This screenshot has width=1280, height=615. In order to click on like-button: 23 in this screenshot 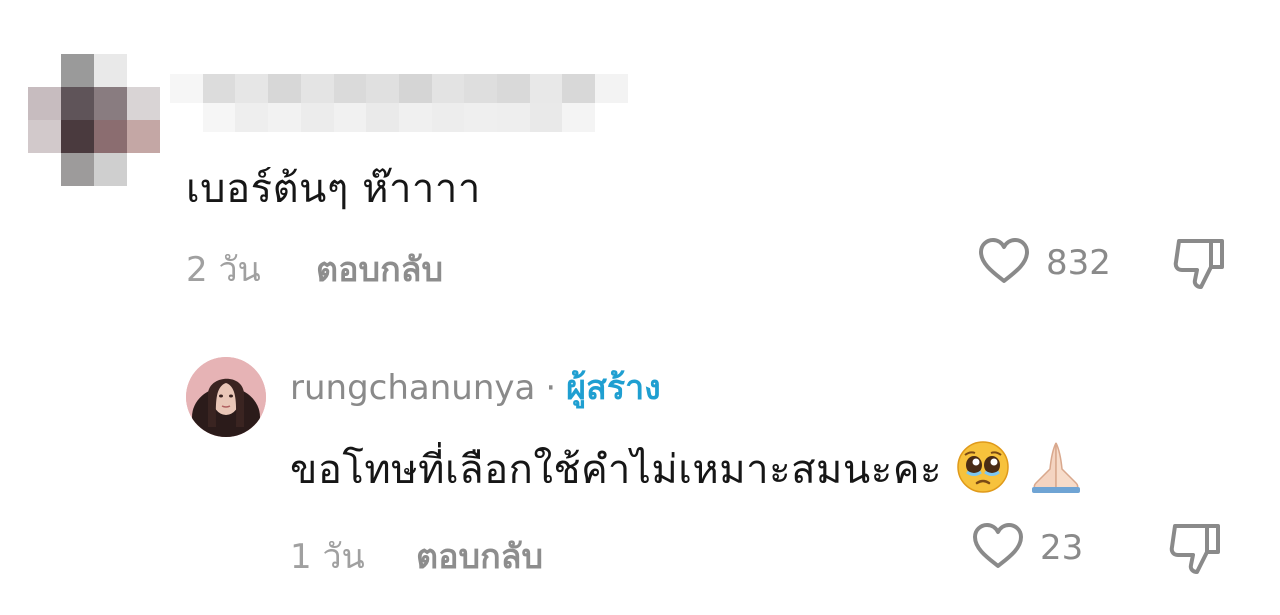, I will do `click(1026, 548)`.